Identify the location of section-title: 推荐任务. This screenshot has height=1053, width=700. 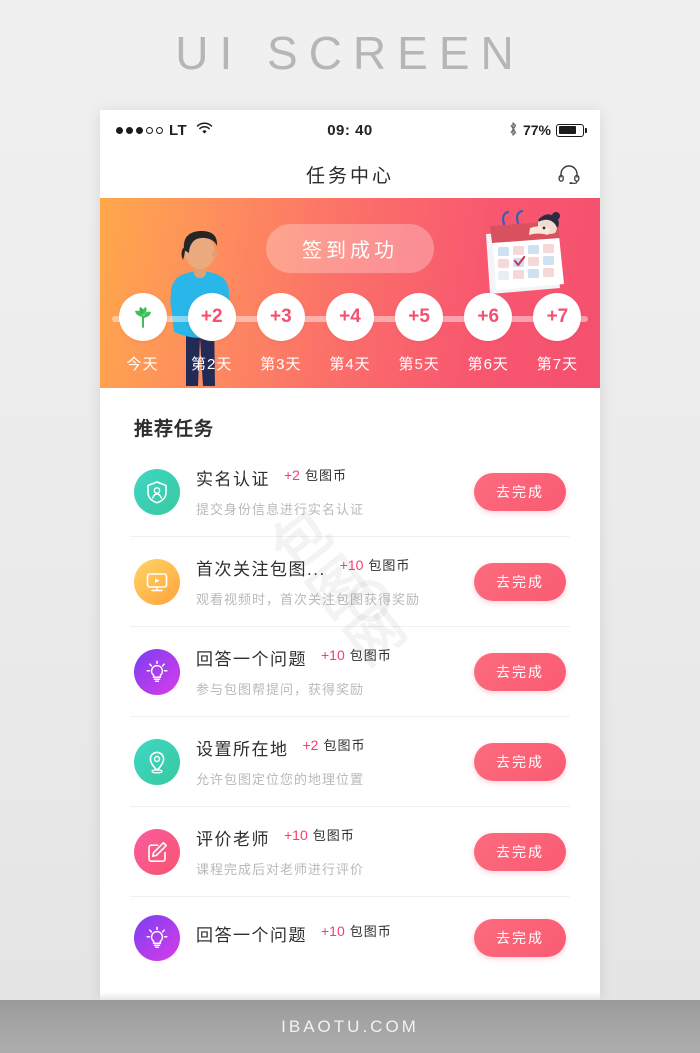
(174, 429).